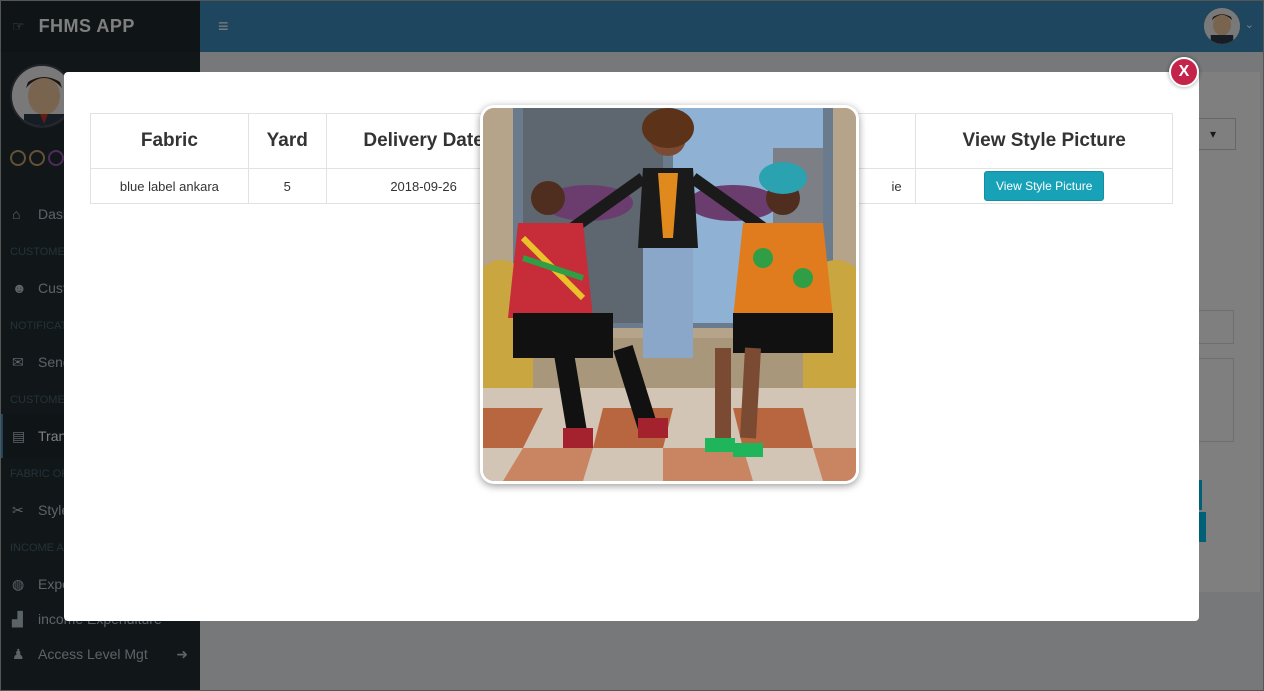  I want to click on column-header-yard: Yard, so click(287, 141).